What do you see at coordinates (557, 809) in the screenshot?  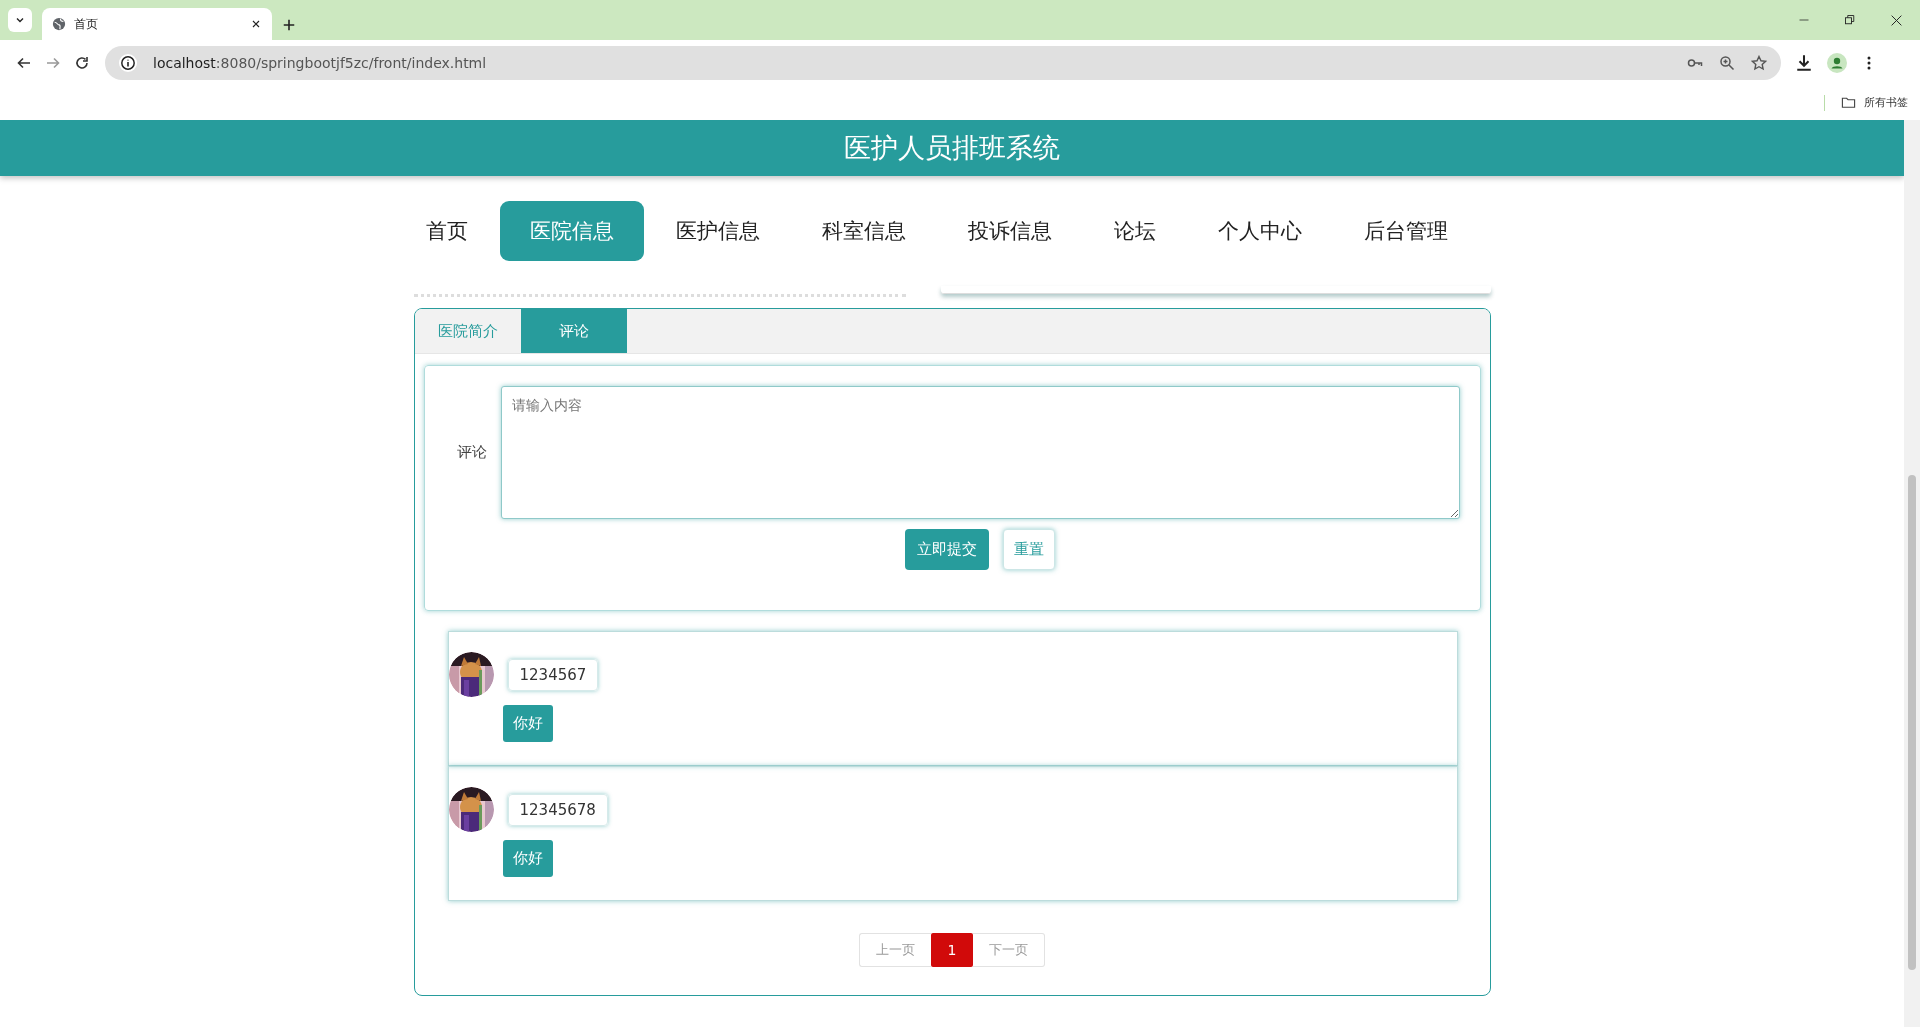 I see `username: 12345678` at bounding box center [557, 809].